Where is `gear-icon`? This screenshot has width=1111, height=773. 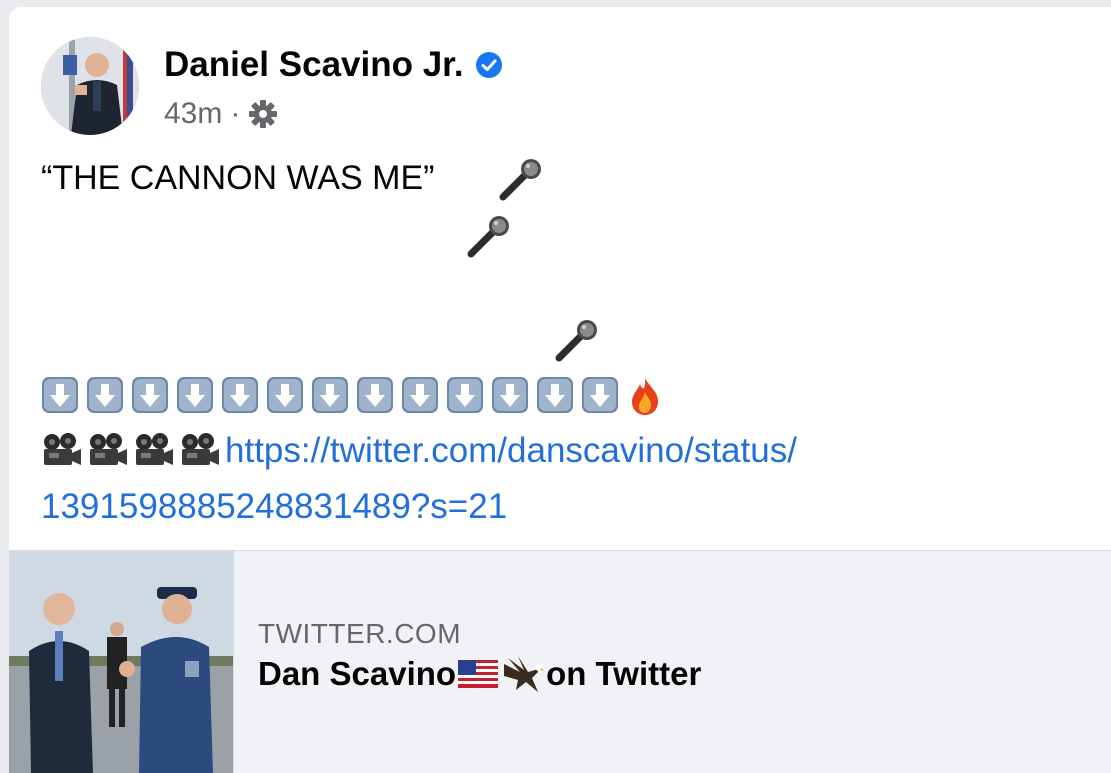 gear-icon is located at coordinates (263, 114).